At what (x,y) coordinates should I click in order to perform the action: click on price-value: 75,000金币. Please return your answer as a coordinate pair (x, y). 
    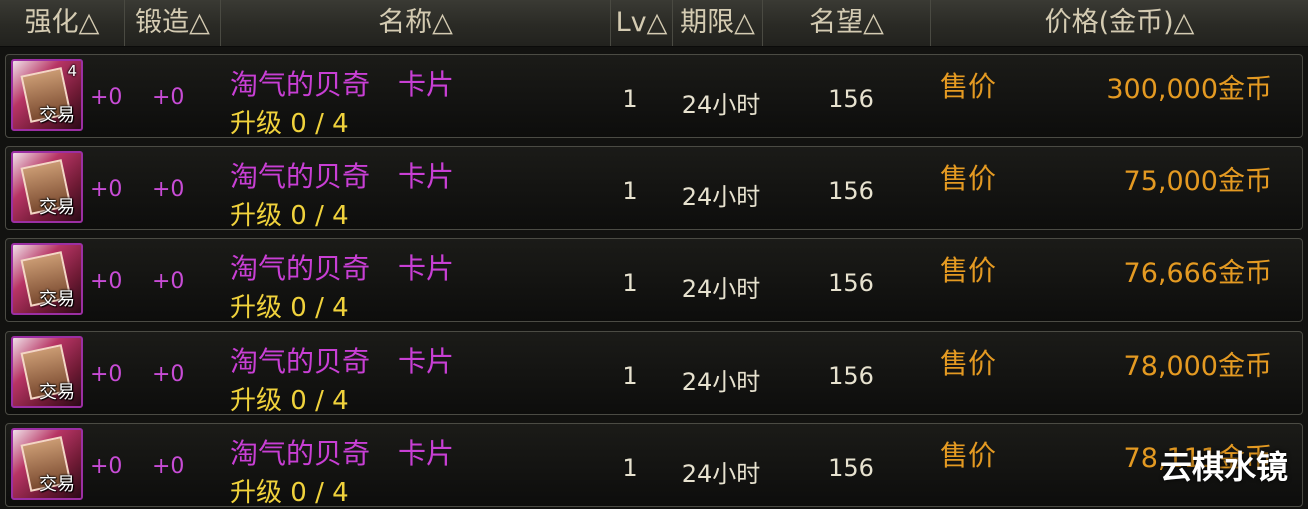
    Looking at the image, I should click on (1197, 181).